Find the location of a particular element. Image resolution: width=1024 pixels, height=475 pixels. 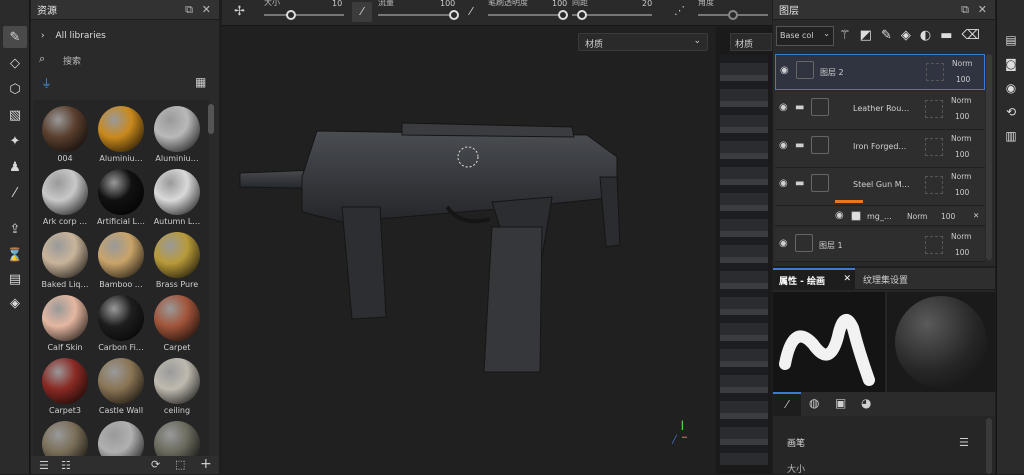

material-tab-icon: ◕ is located at coordinates (866, 403).